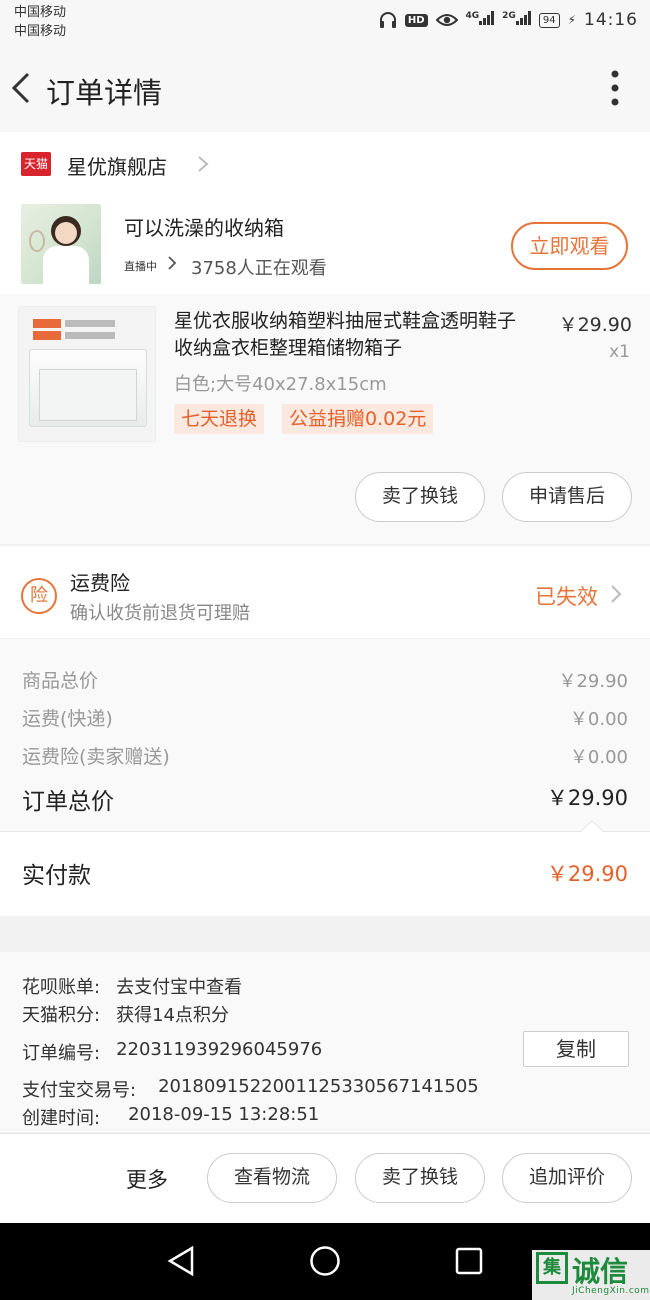 This screenshot has width=650, height=1300. Describe the element at coordinates (259, 268) in the screenshot. I see `live-viewer-count: 3758人正在观看` at that location.